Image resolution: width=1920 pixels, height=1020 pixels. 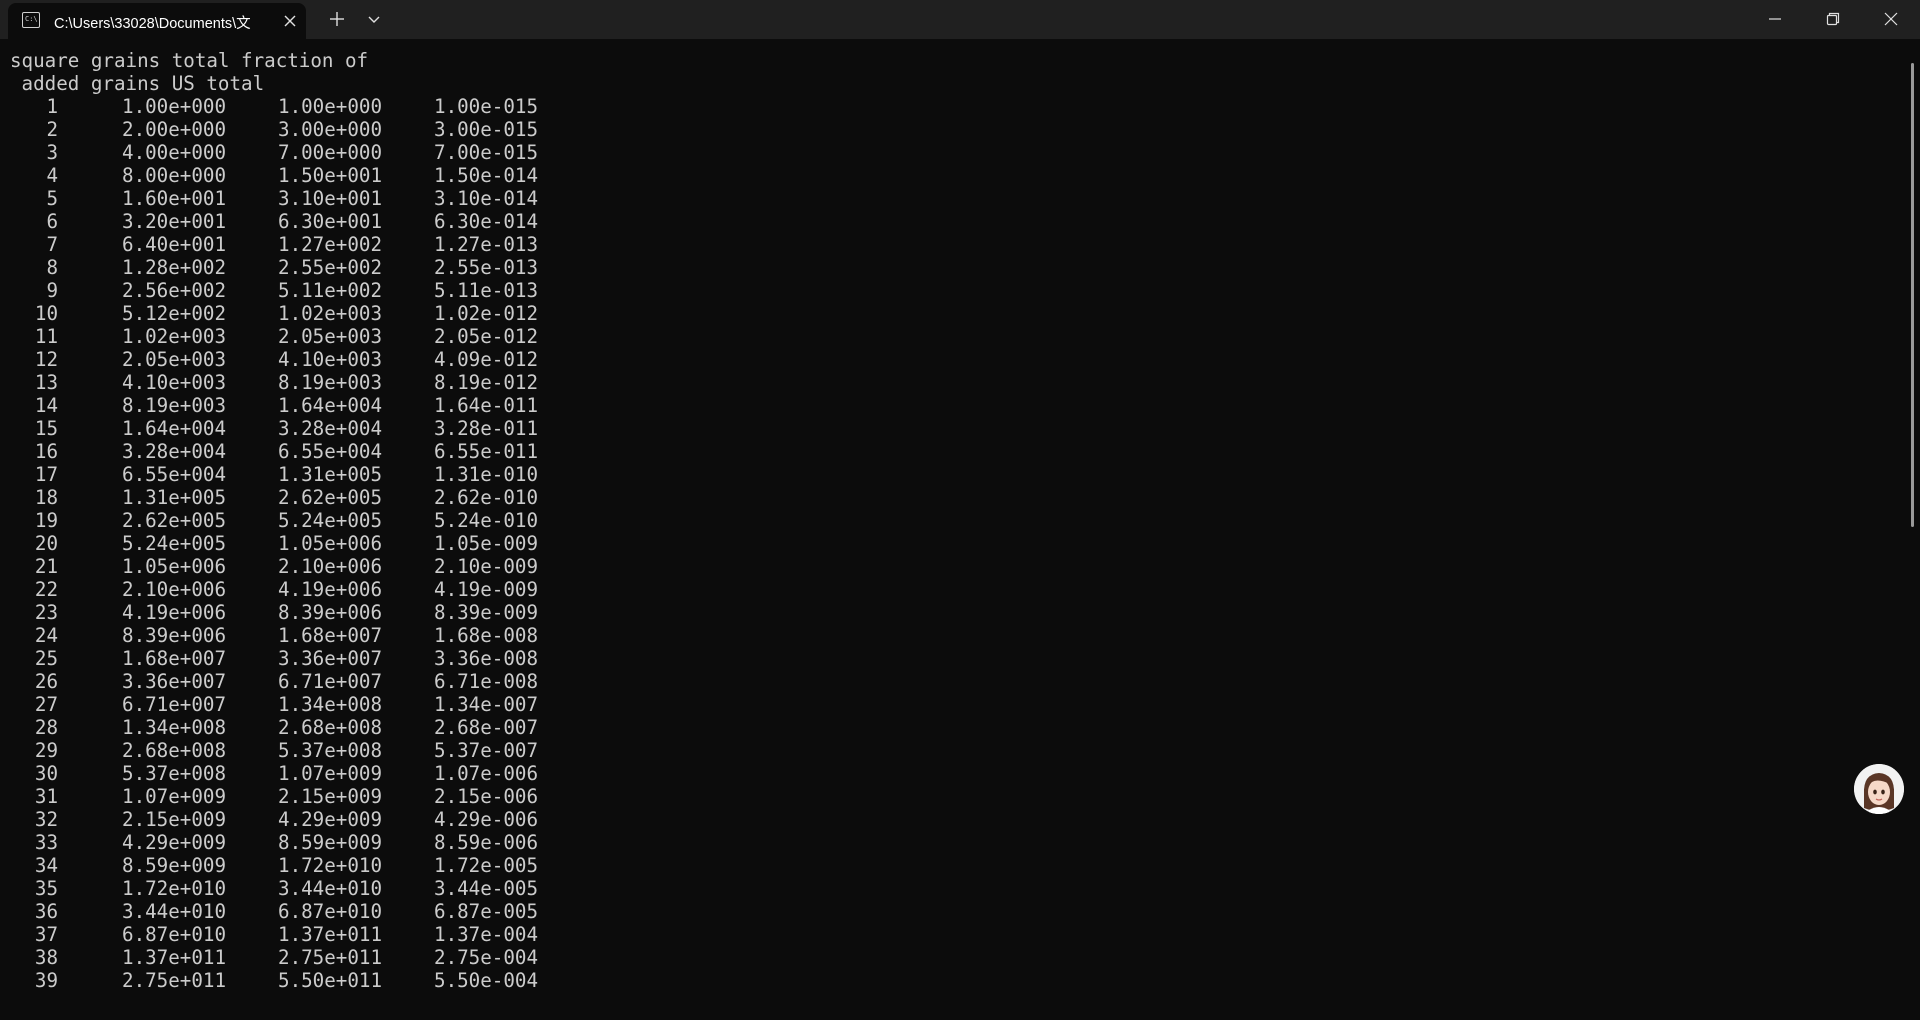 What do you see at coordinates (52, 129) in the screenshot?
I see `square-cell: 2` at bounding box center [52, 129].